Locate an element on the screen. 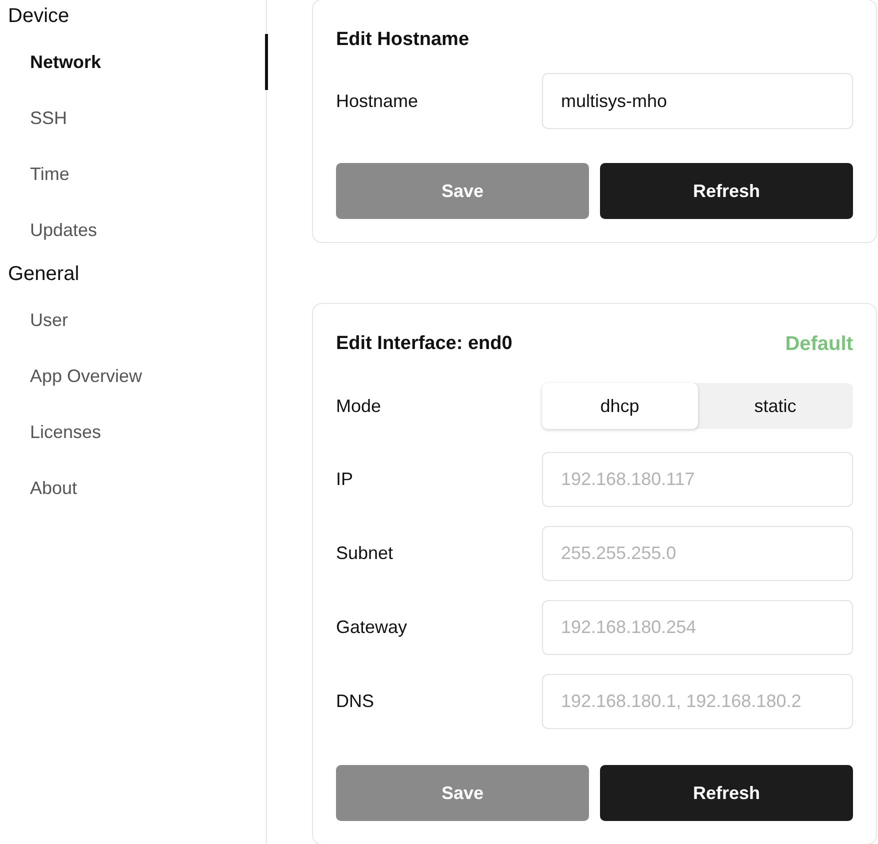 The width and height of the screenshot is (878, 844). sidebar-item: Licenses is located at coordinates (134, 432).